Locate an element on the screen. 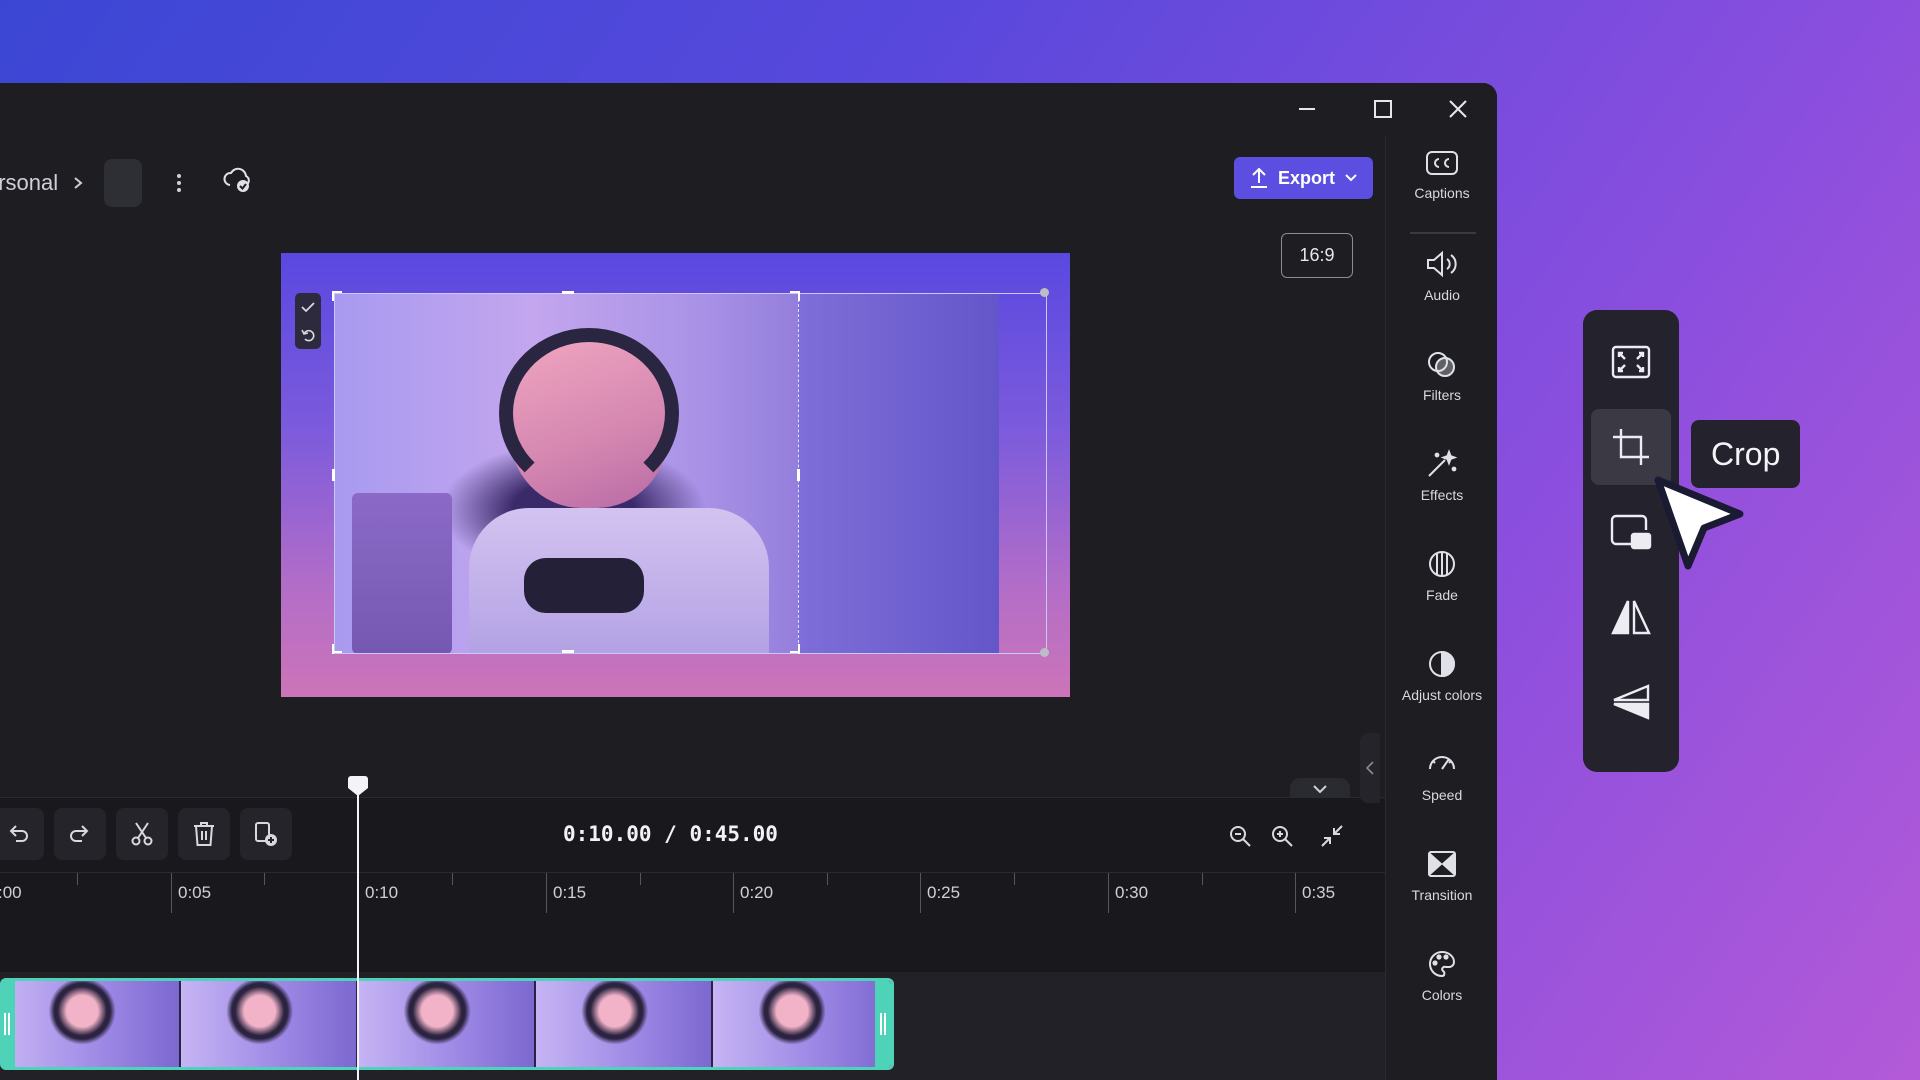  split-button is located at coordinates (142, 834).